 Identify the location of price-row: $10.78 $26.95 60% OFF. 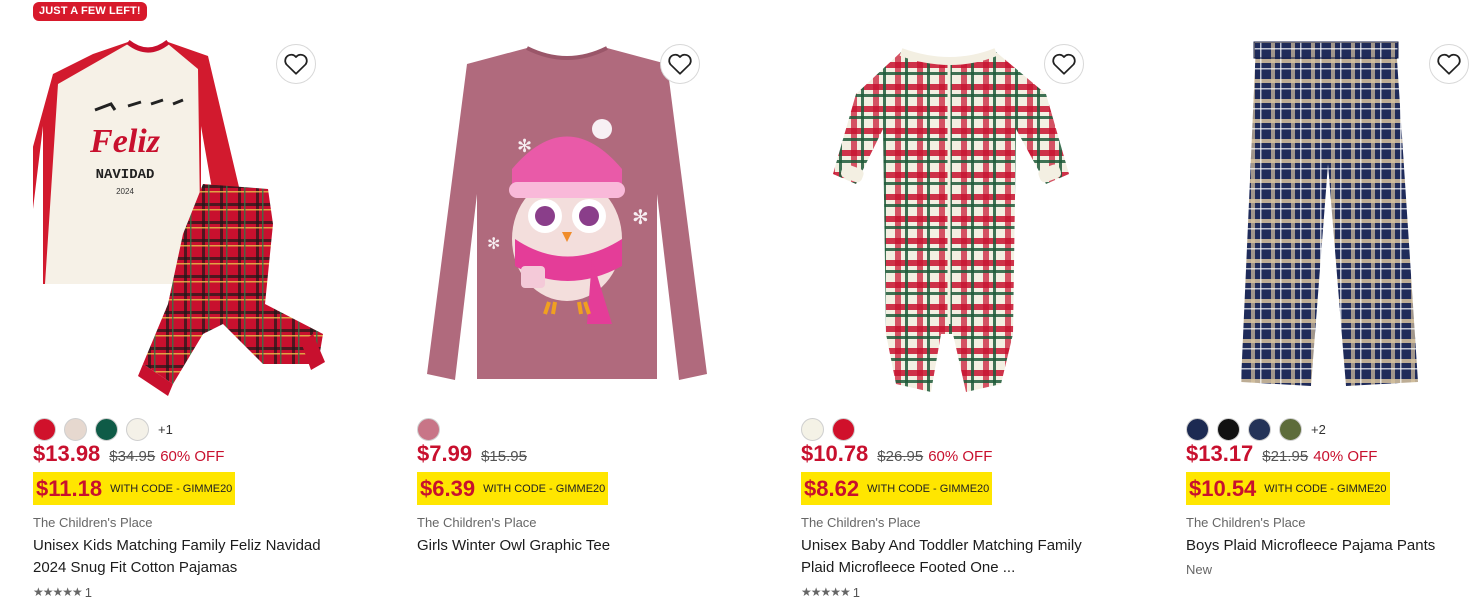
(896, 456).